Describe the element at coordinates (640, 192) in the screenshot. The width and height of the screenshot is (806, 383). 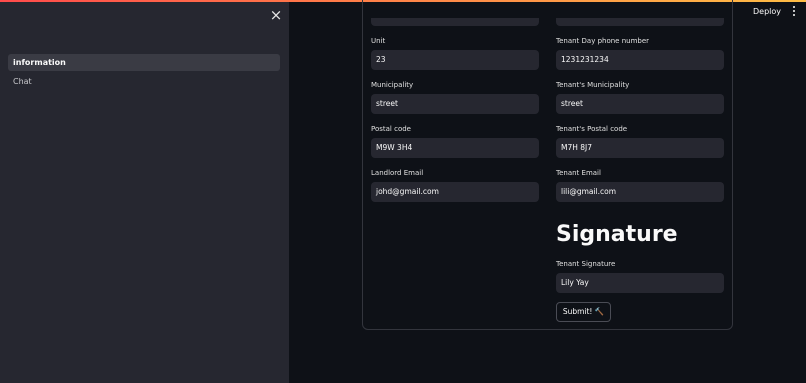
I see `tenant-email-input: lili@gmail.com` at that location.